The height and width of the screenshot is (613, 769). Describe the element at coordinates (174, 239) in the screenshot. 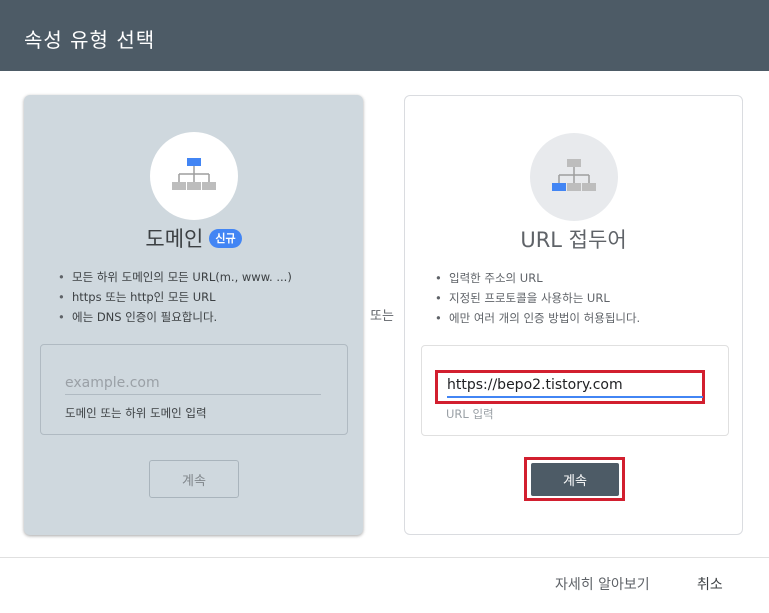

I see `domain-title-text: 도메인` at that location.